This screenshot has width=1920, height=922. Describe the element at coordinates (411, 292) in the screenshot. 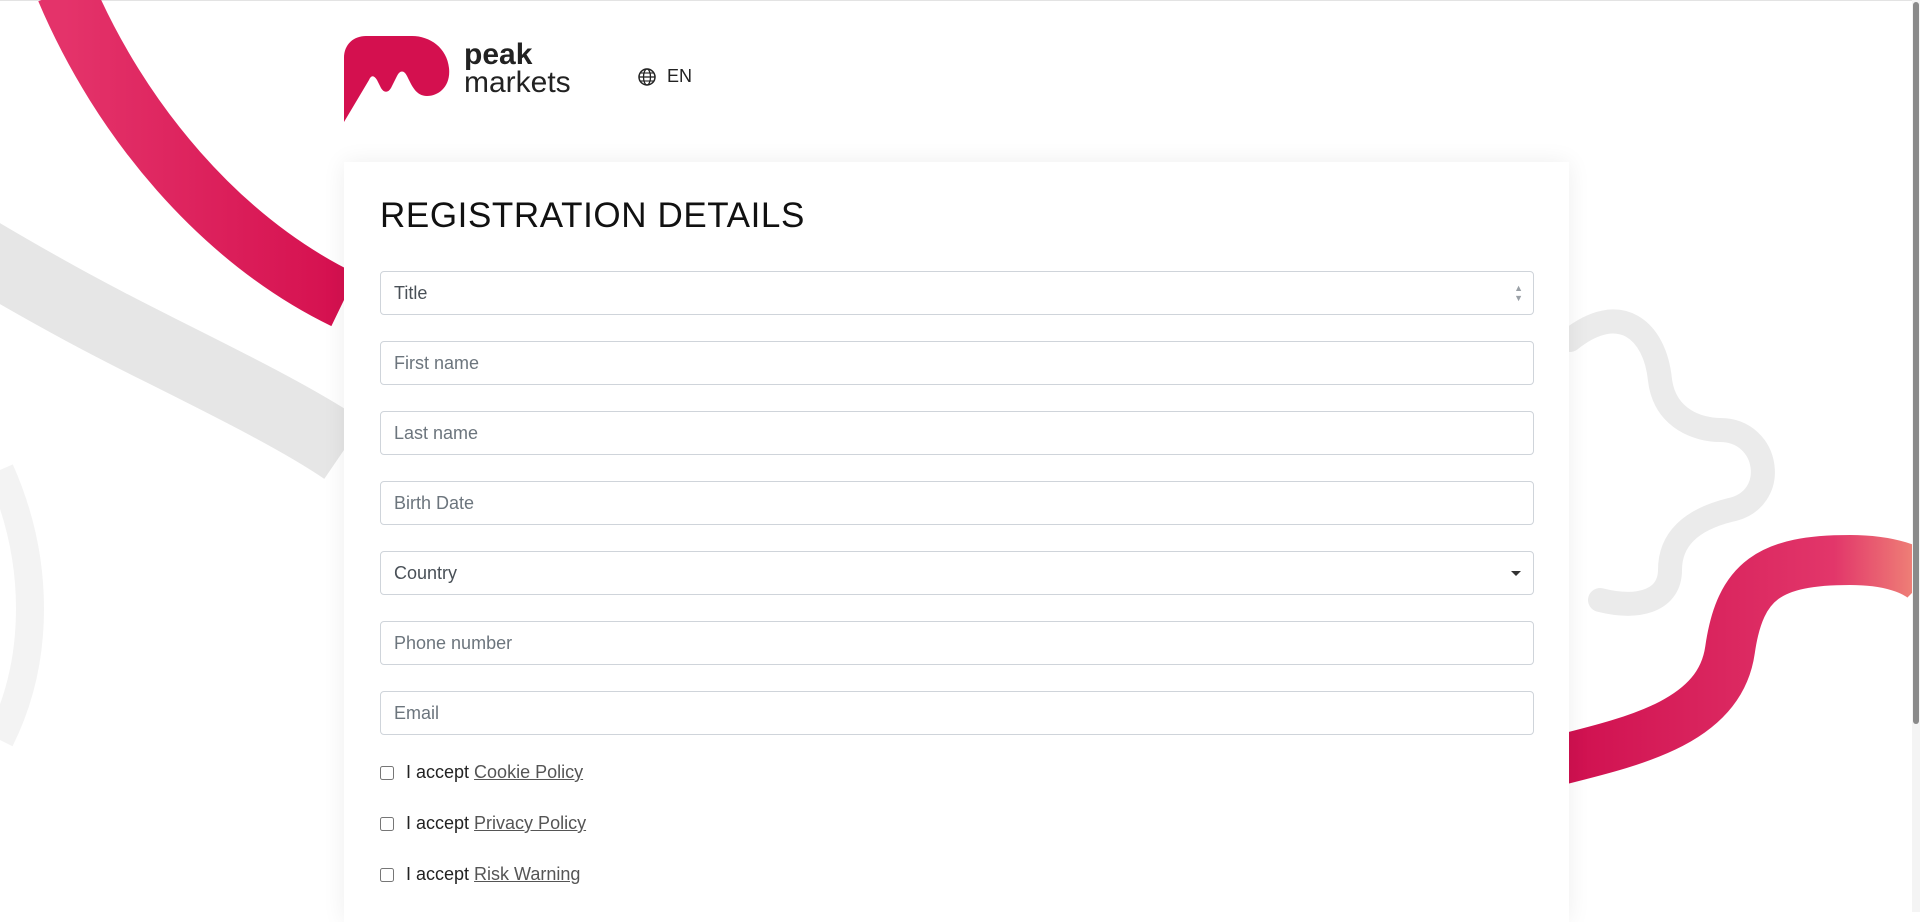

I see `title-select-value: Title` at that location.